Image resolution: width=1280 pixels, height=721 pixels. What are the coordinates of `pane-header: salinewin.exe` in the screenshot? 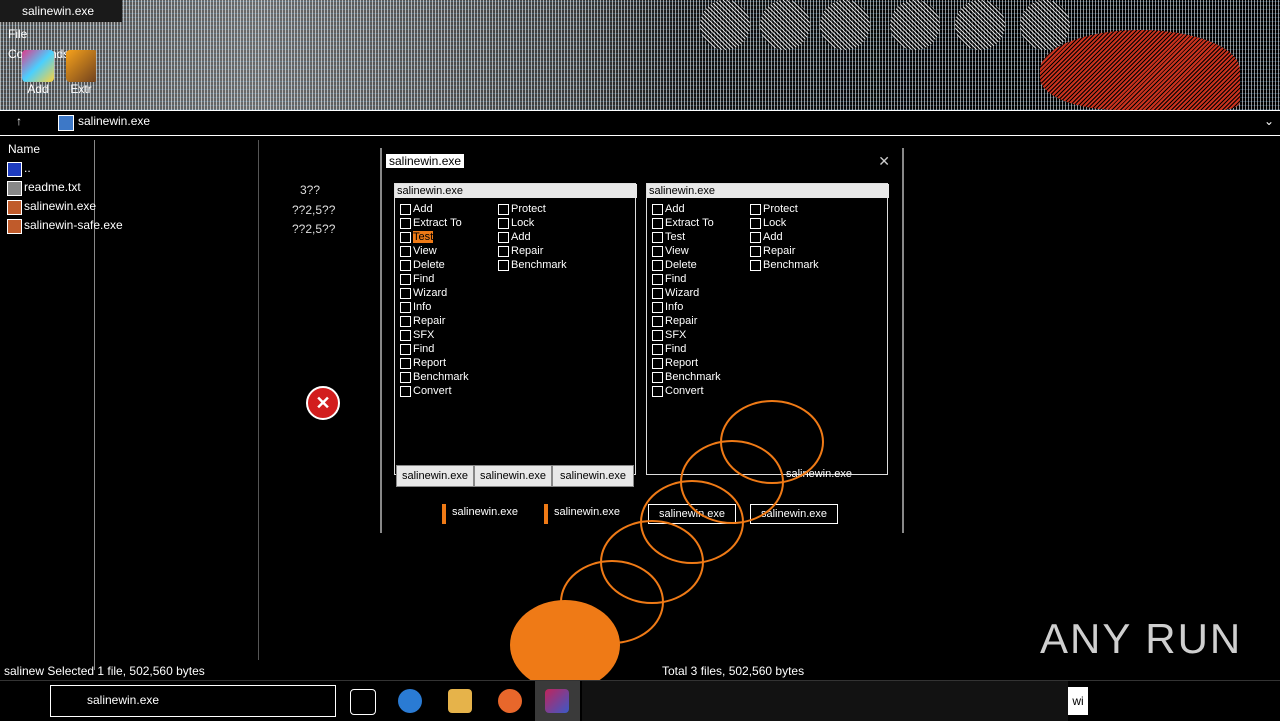 It's located at (516, 191).